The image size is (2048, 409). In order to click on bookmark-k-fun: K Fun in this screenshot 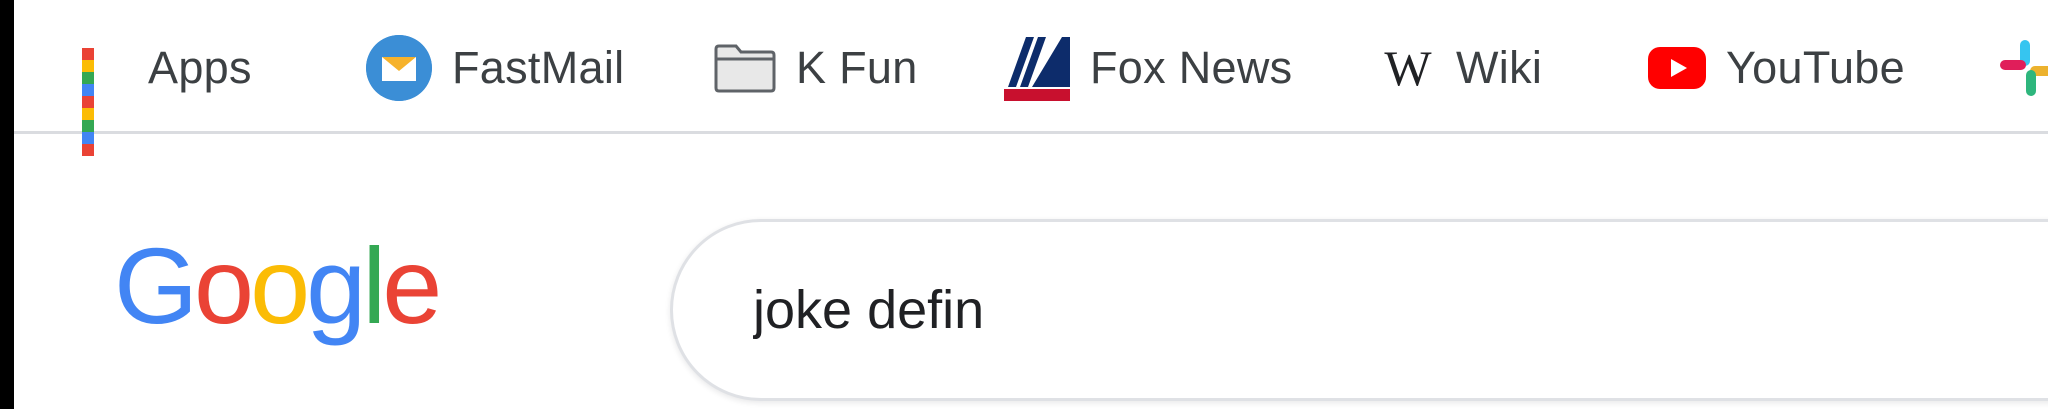, I will do `click(816, 68)`.